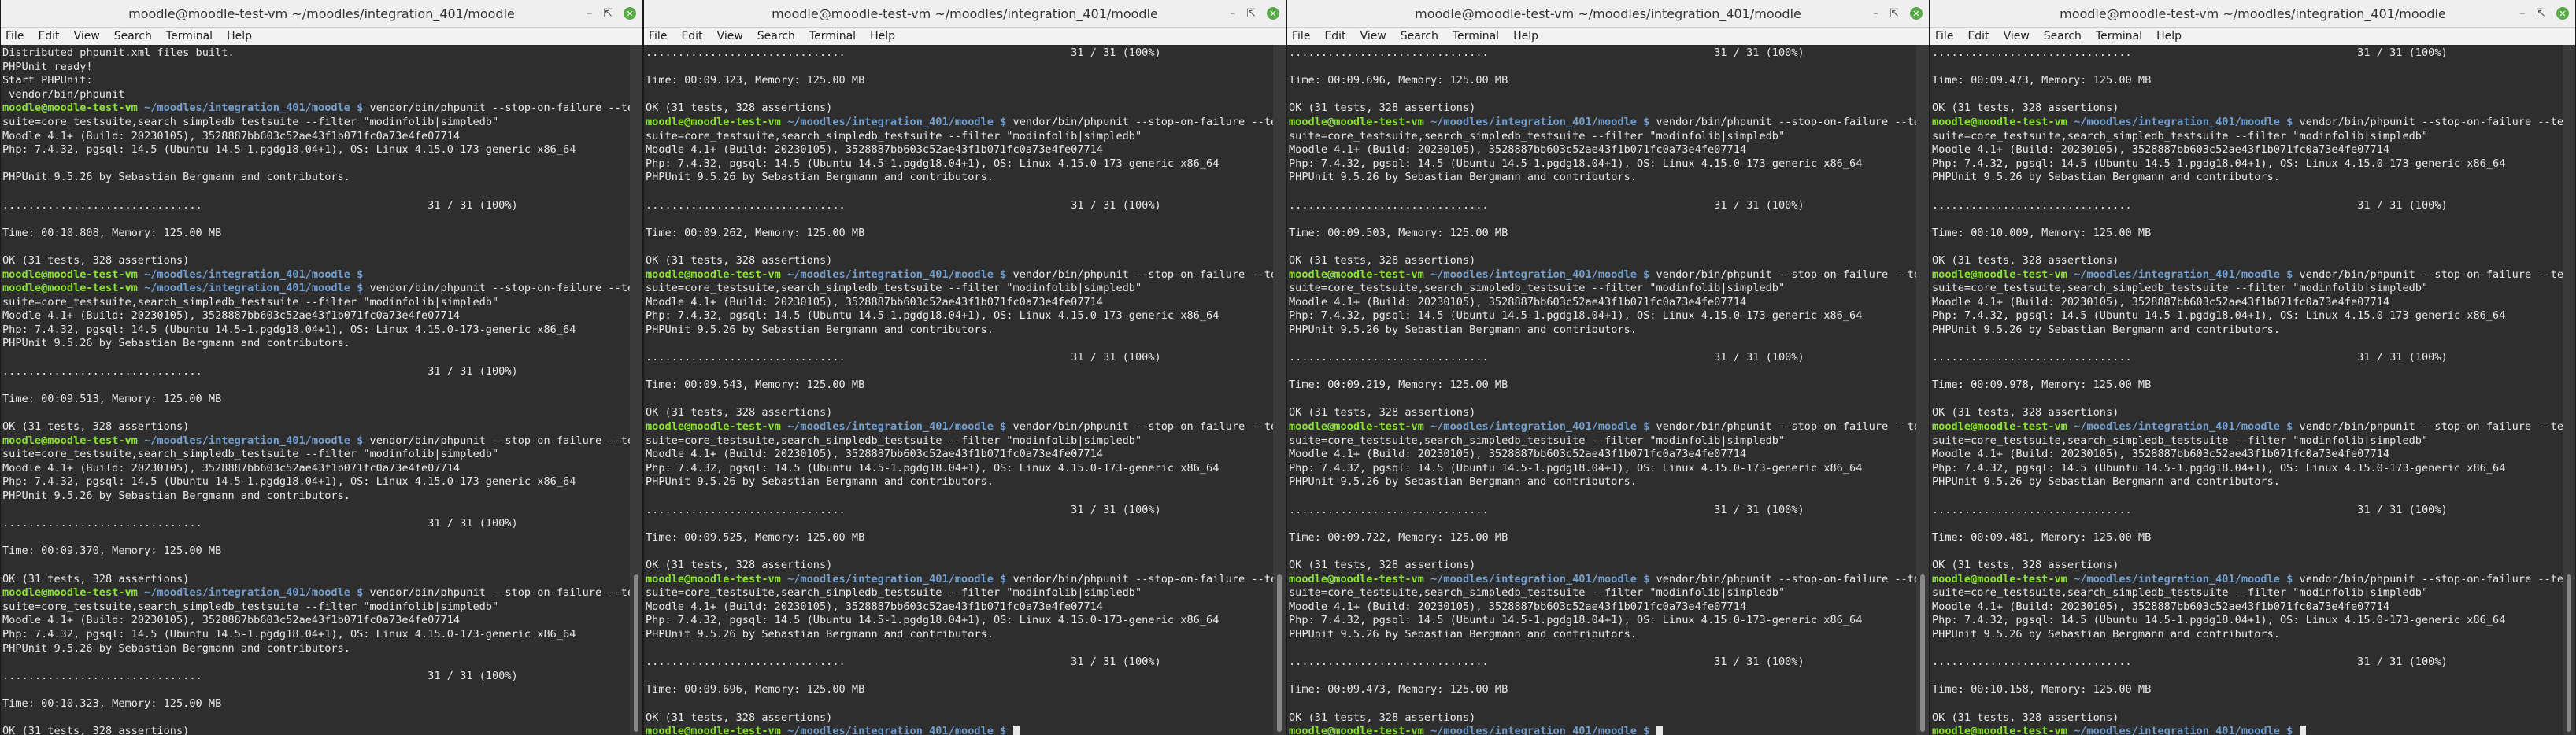 This screenshot has height=735, width=2576. Describe the element at coordinates (755, 385) in the screenshot. I see `output-text: Time: 00:09.543, Memory: 125.00 MB` at that location.